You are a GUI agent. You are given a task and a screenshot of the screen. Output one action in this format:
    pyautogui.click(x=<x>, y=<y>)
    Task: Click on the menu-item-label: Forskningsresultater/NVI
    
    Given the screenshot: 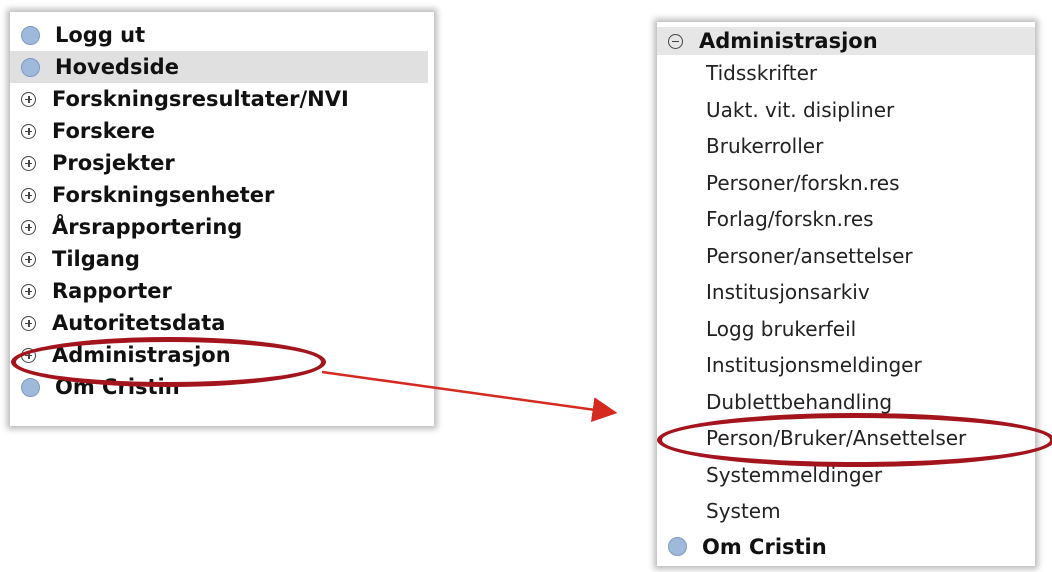 What is the action you would take?
    pyautogui.click(x=200, y=99)
    